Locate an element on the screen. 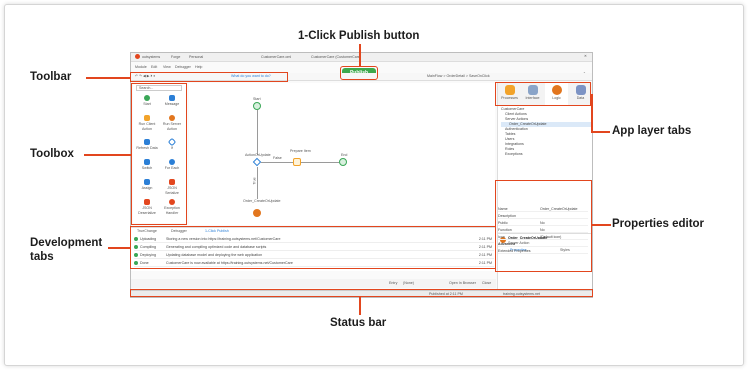 The width and height of the screenshot is (750, 372). flow-if-label: ActionOrUpdate is located at coordinates (258, 155).